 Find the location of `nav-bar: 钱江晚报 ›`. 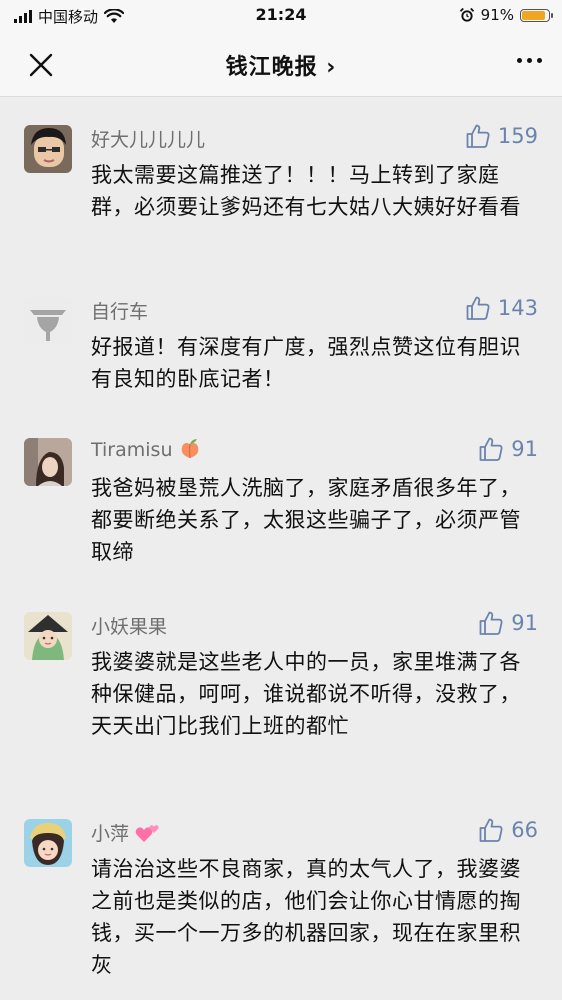

nav-bar: 钱江晚报 › is located at coordinates (281, 64).